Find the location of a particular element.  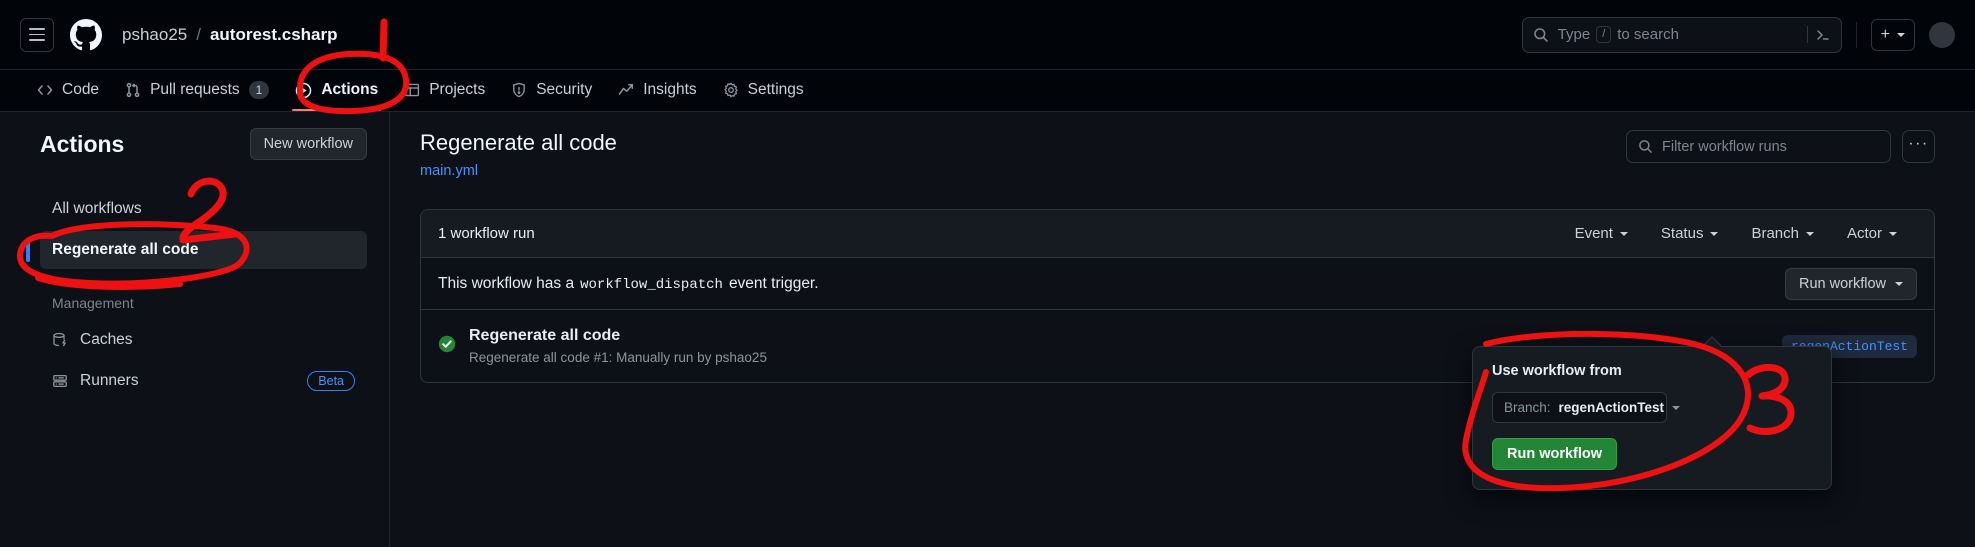

filter-event-label: Event is located at coordinates (1593, 233).